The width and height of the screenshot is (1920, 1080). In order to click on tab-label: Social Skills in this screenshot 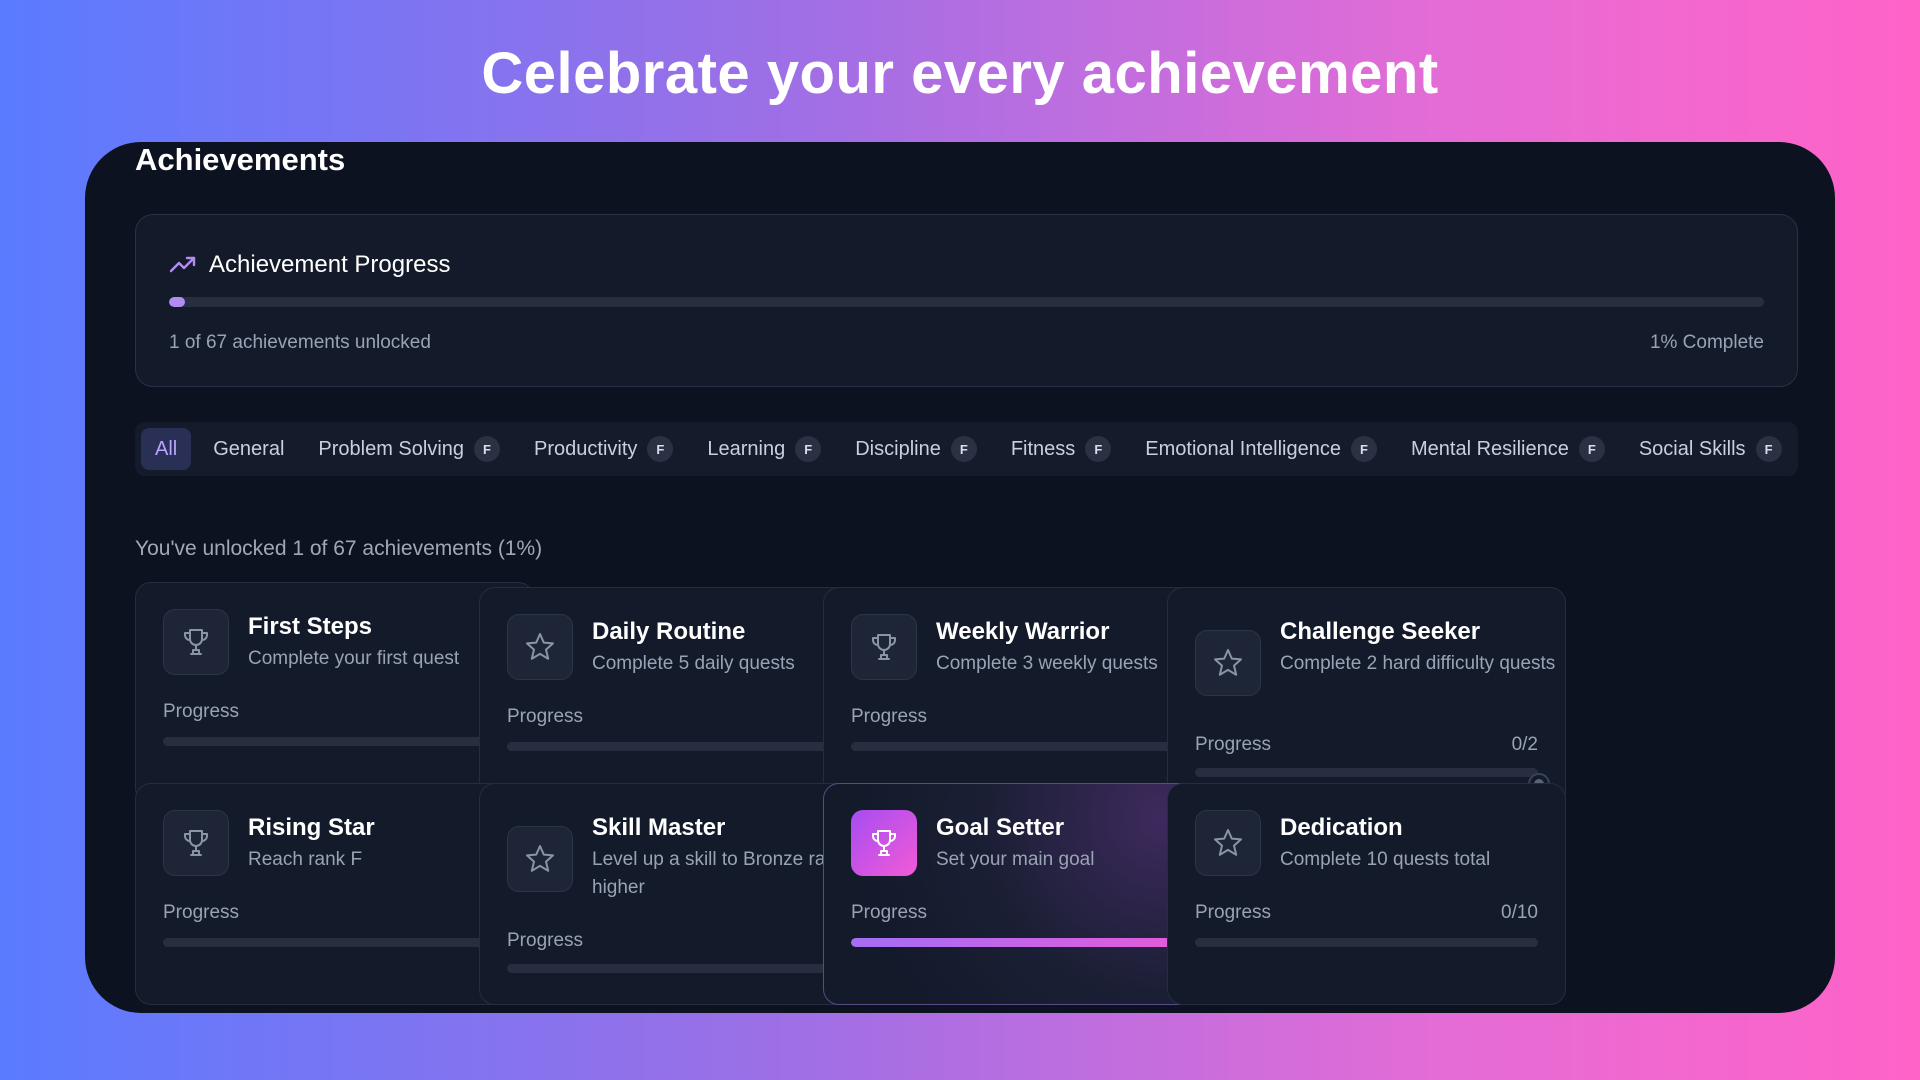, I will do `click(1692, 448)`.